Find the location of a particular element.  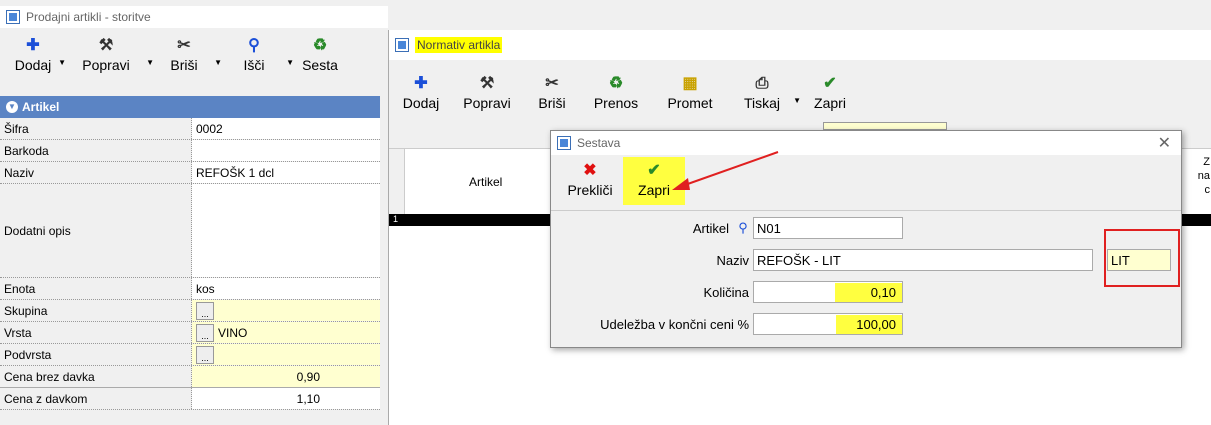

normativ-close-button: ✔ Zapri is located at coordinates (830, 94).